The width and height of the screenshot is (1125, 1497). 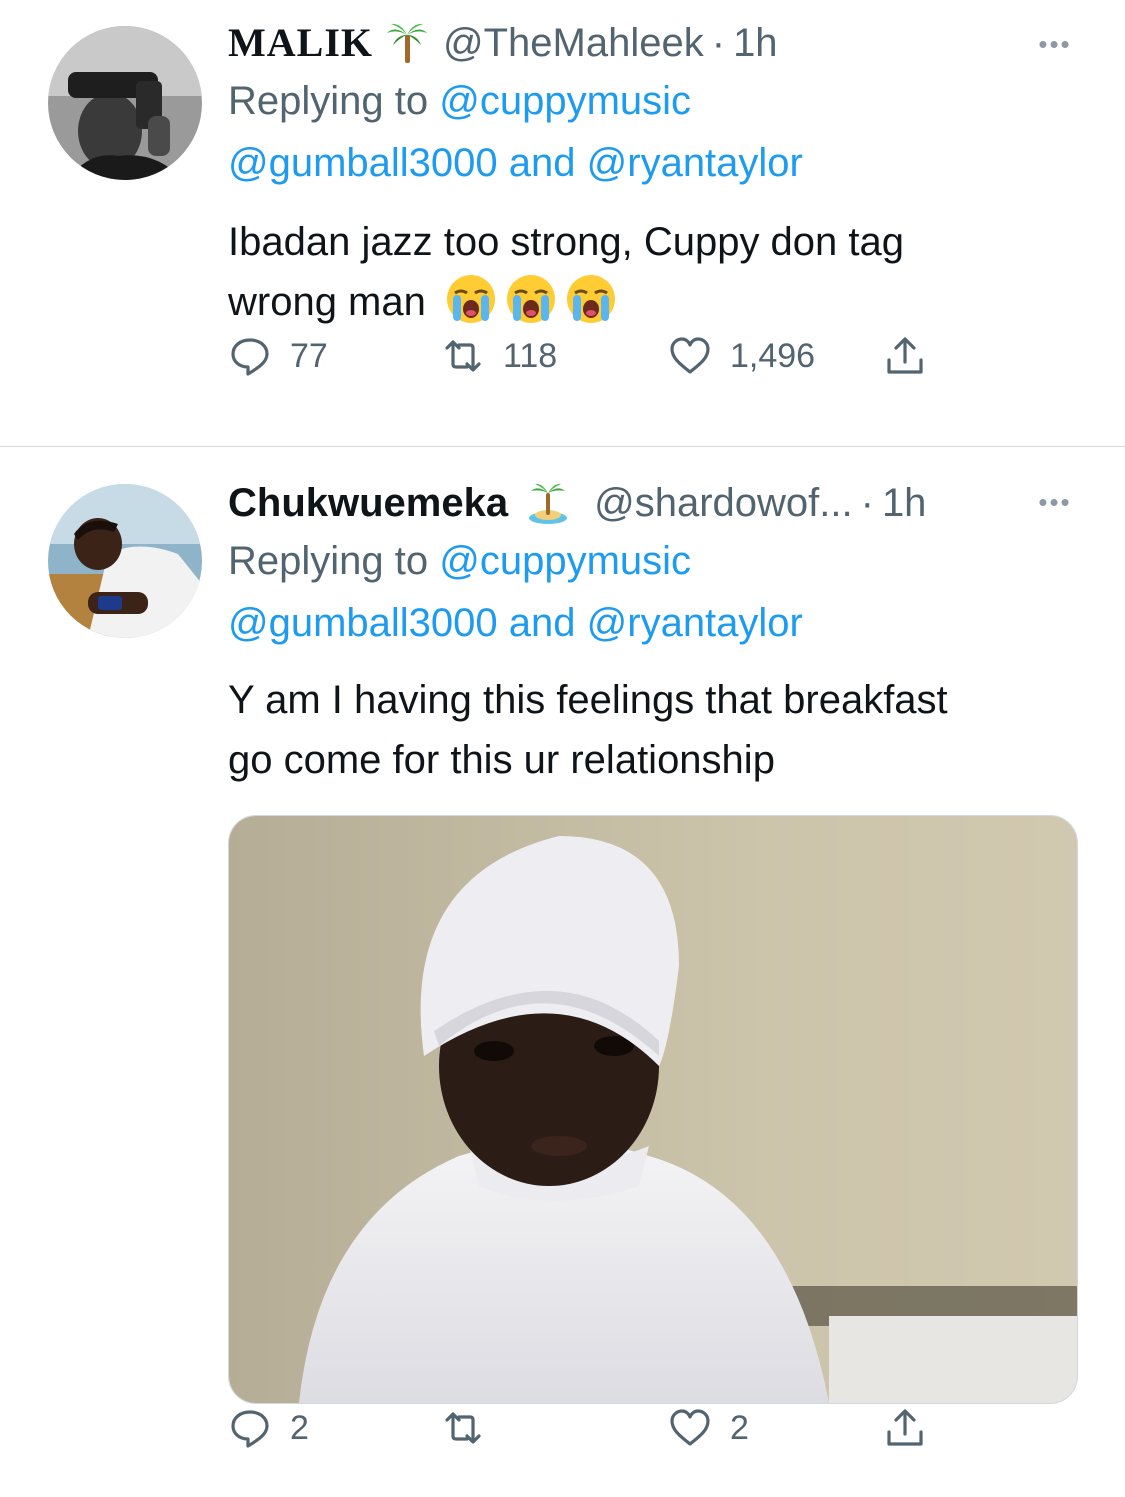 I want to click on display-name: MALIK, so click(x=300, y=43).